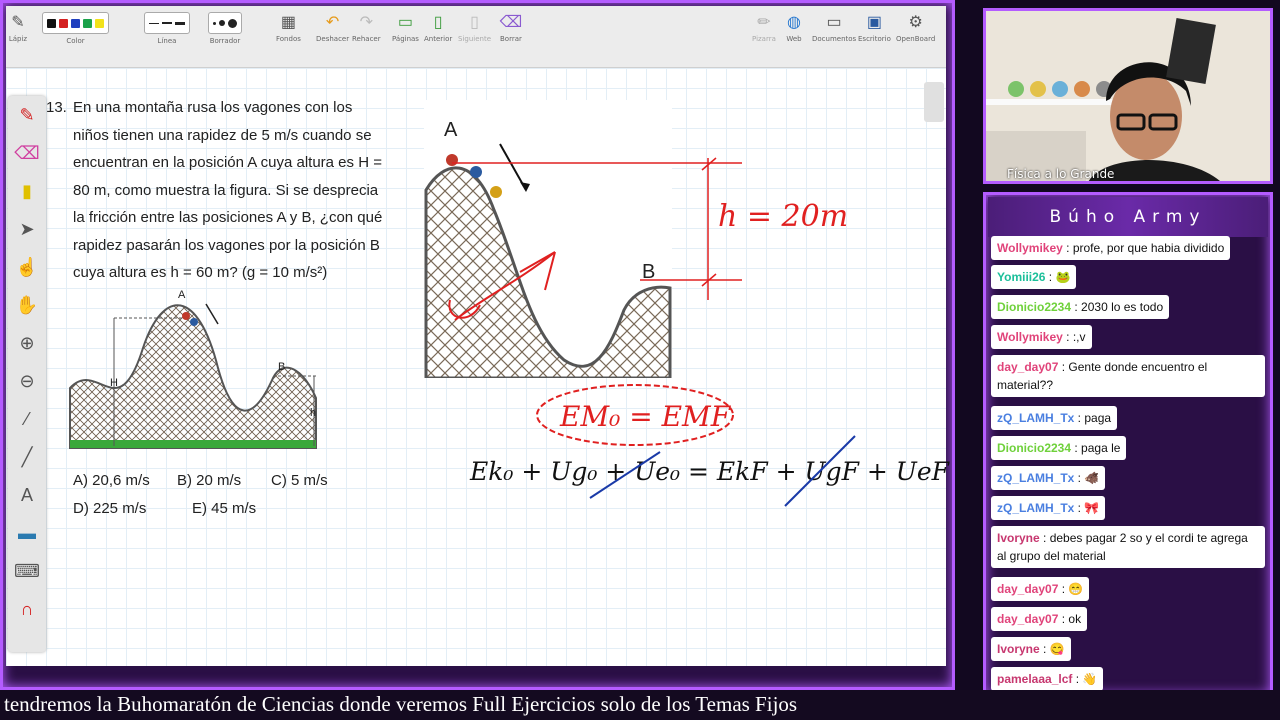 This screenshot has height=720, width=1280. I want to click on tool-undo: ↶ Deshacer, so click(332, 27).